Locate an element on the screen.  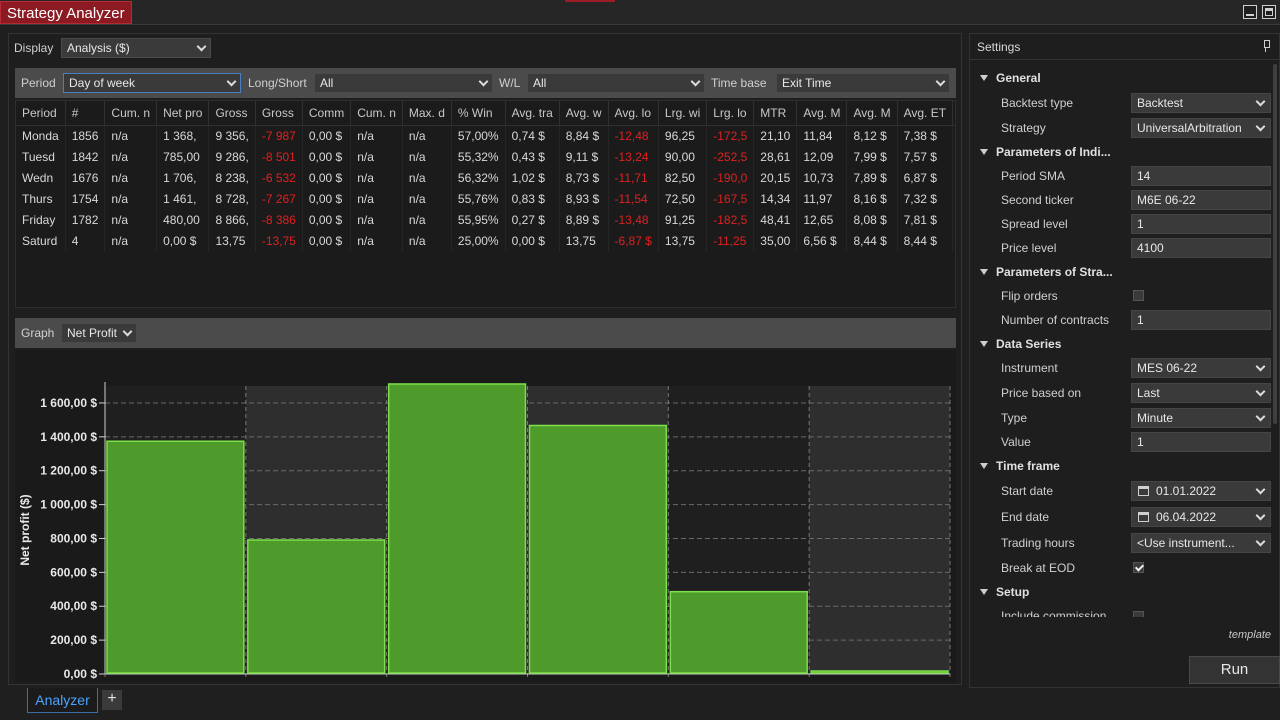
value-input: 1 is located at coordinates (1201, 442).